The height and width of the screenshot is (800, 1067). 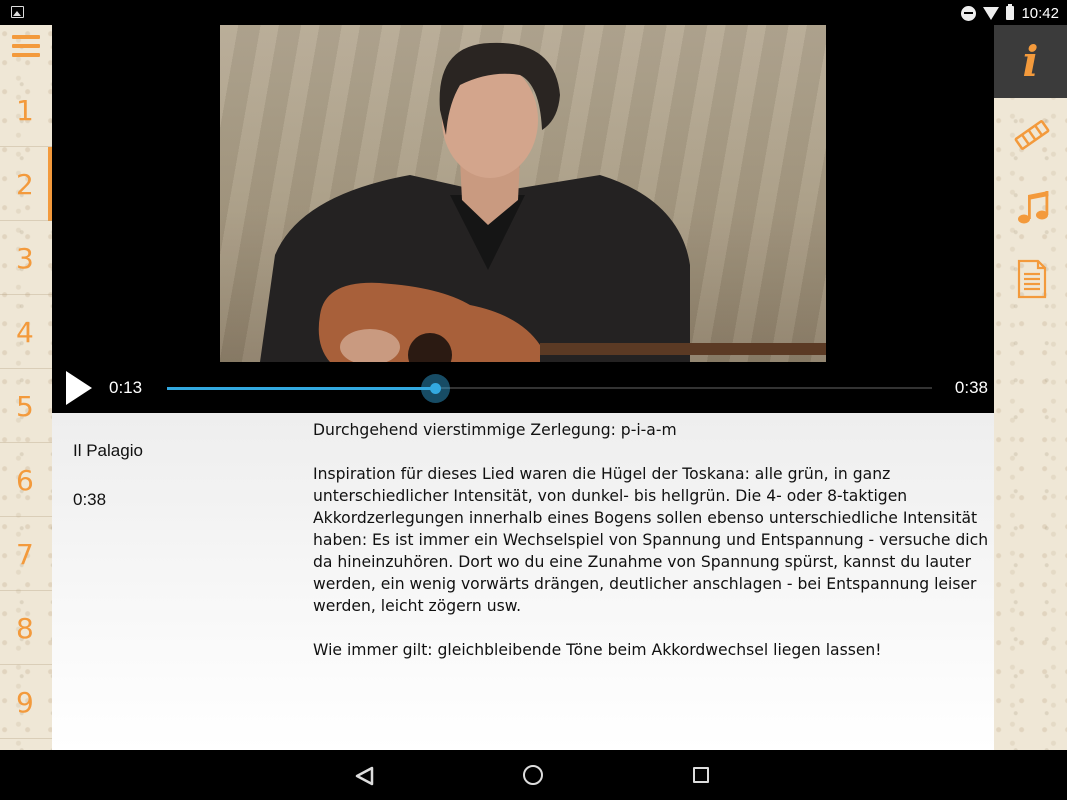 I want to click on lesson-item-3: 3, so click(x=26, y=258).